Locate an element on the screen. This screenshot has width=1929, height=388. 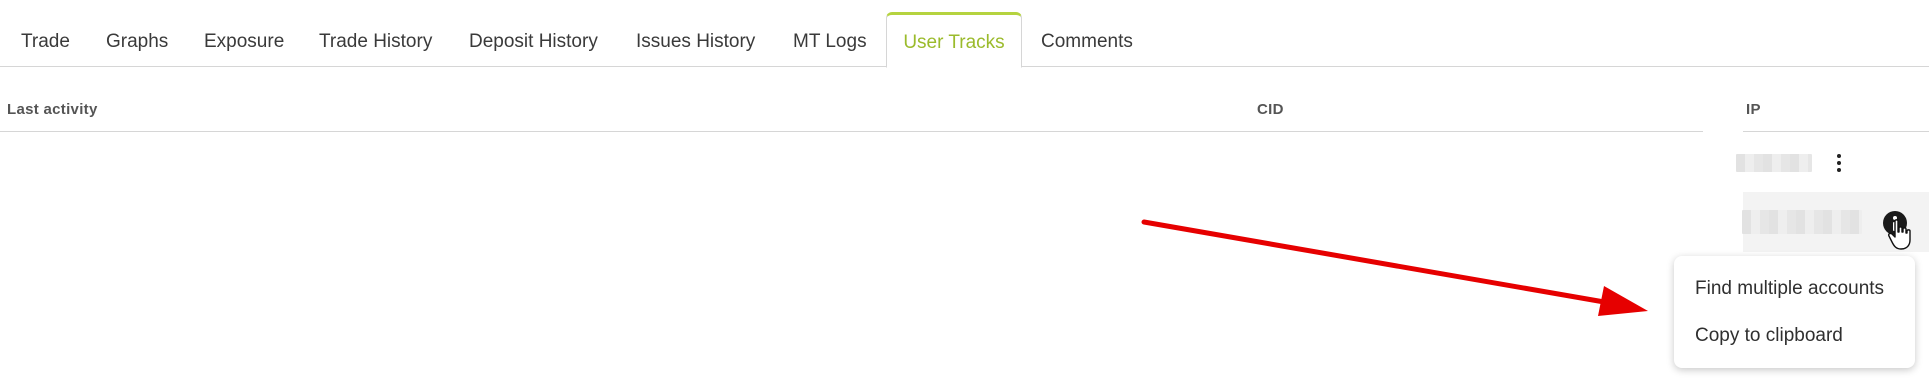
tab-graphs: Graphs is located at coordinates (137, 39).